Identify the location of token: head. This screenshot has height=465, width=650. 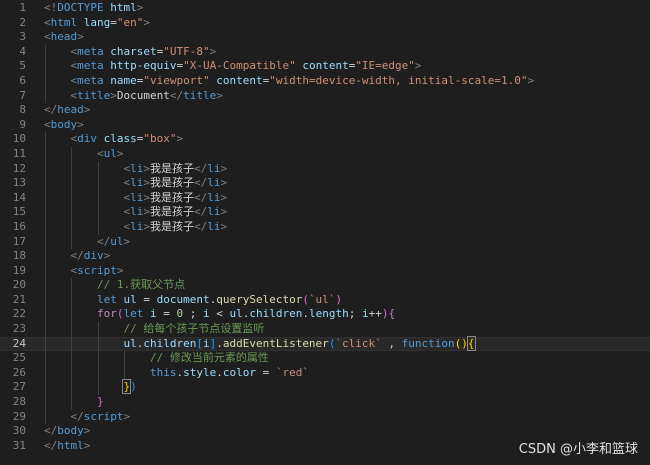
(70, 110).